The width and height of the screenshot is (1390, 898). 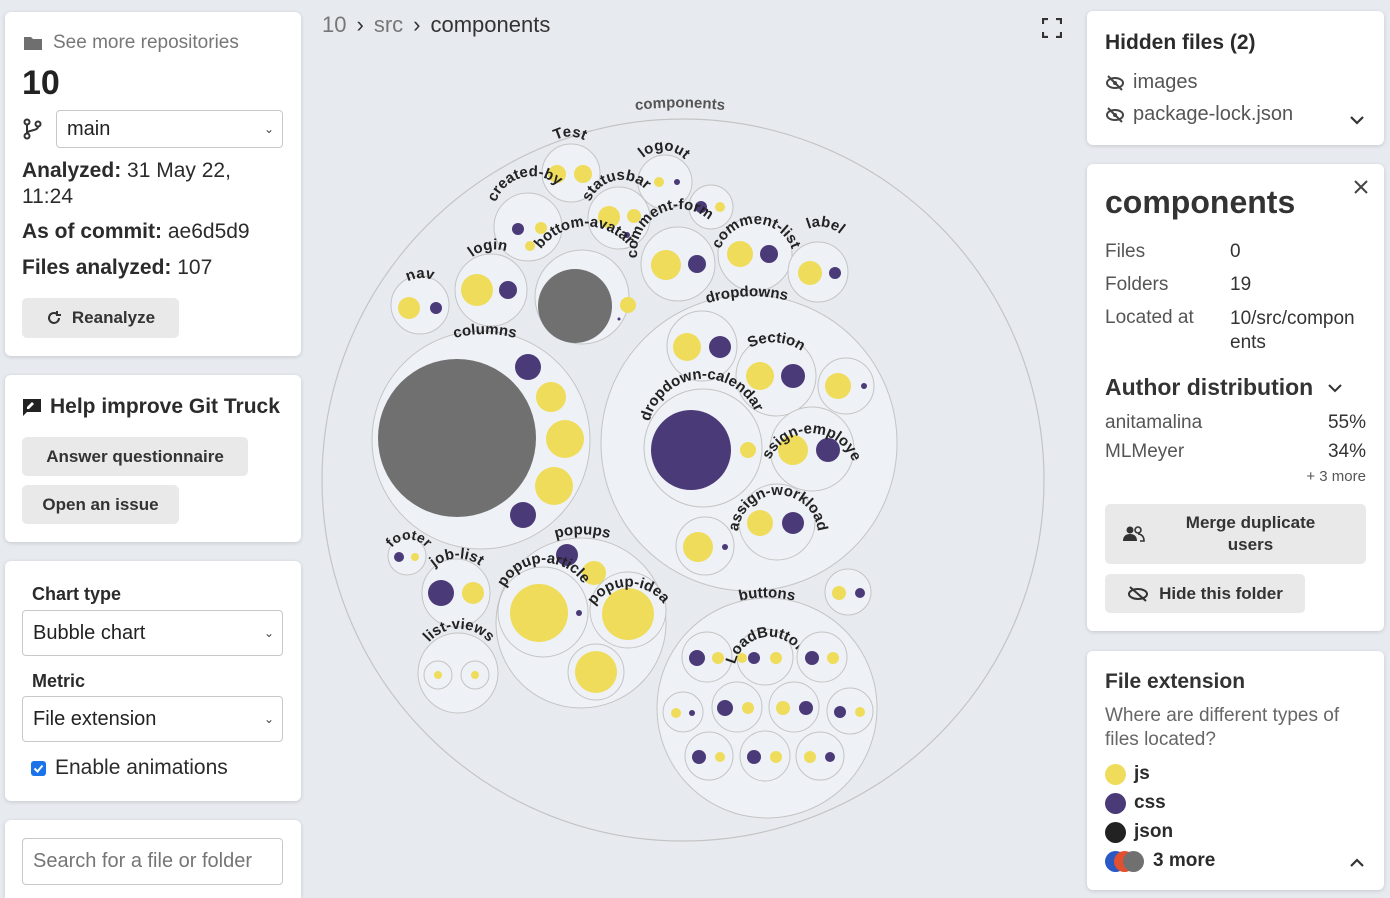 I want to click on hidden-file-item: package-lock.json, so click(x=1199, y=114).